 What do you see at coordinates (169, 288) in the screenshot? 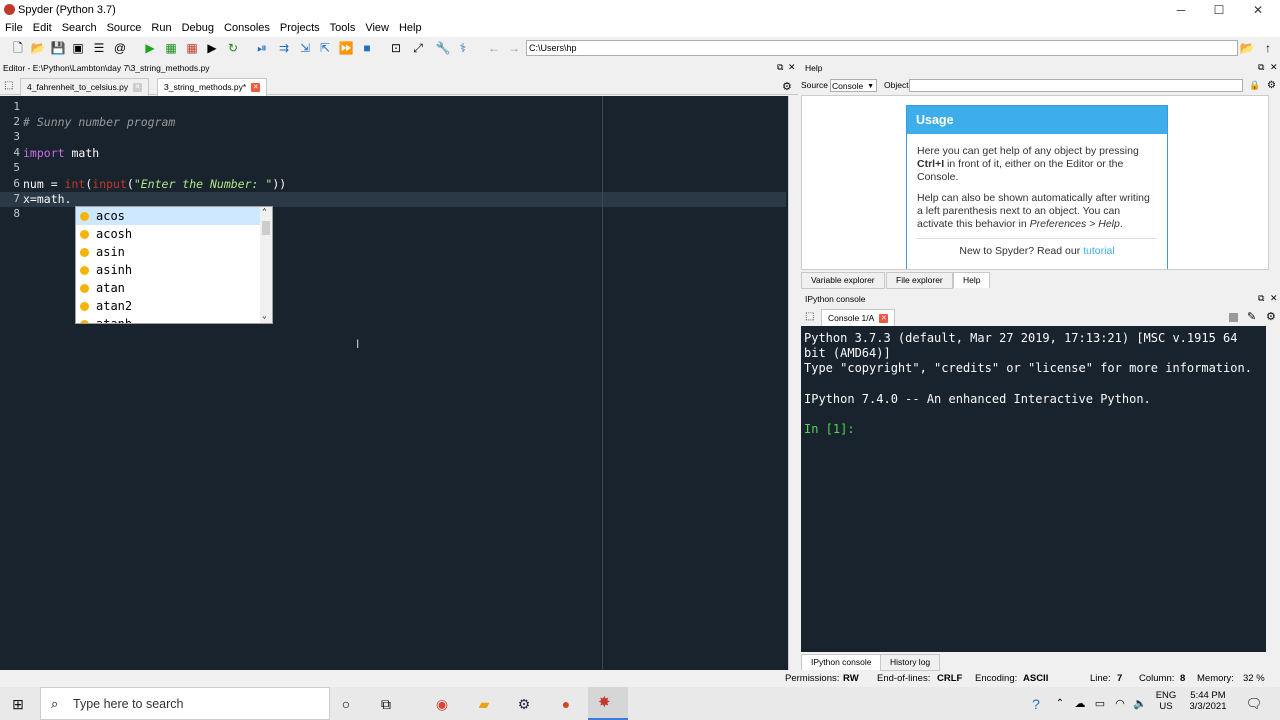
I see `completion-item: atan` at bounding box center [169, 288].